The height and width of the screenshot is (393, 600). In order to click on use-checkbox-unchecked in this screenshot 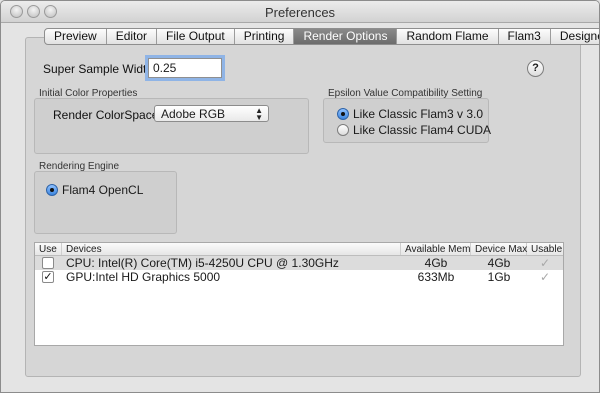, I will do `click(48, 263)`.